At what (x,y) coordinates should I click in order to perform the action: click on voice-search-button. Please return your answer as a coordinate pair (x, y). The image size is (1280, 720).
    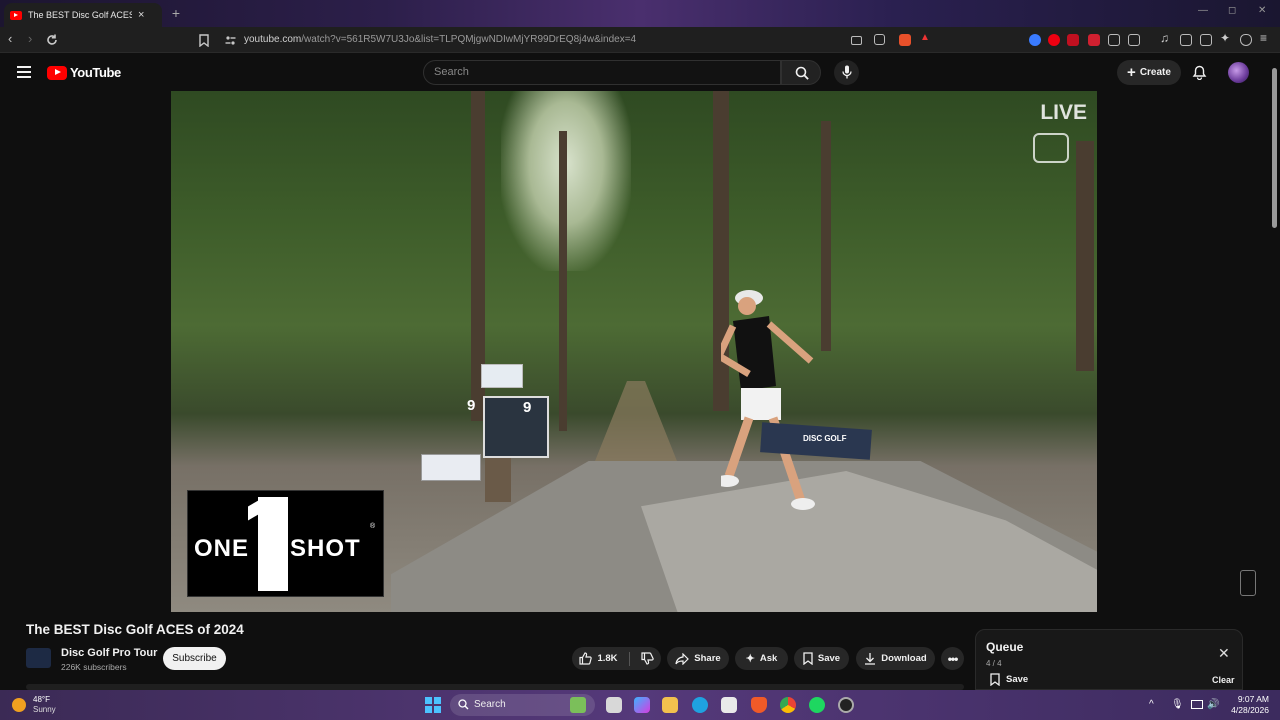
    Looking at the image, I should click on (846, 72).